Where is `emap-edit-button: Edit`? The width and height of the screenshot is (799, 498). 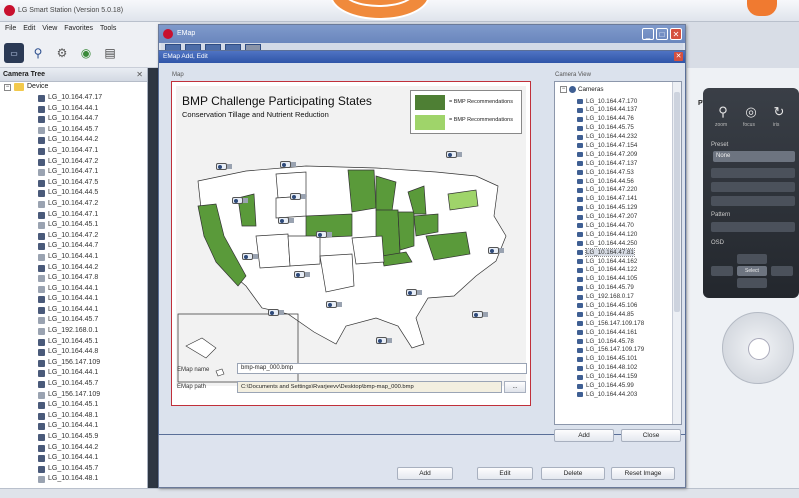
emap-edit-button: Edit is located at coordinates (505, 473).